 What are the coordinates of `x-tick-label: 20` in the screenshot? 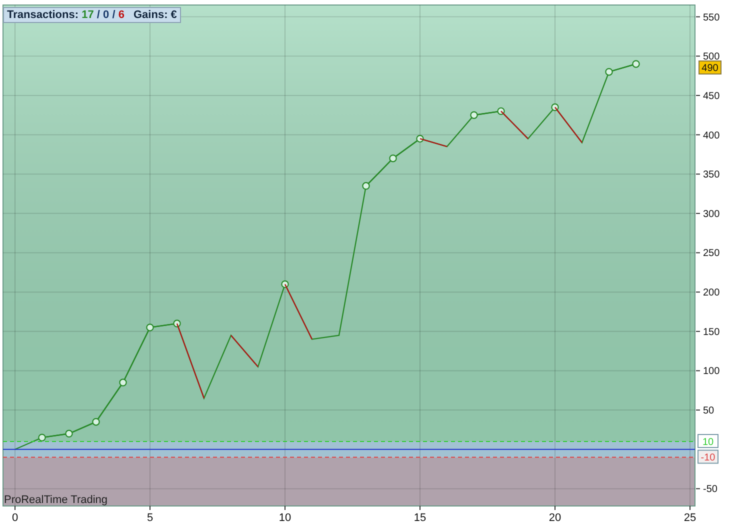 It's located at (555, 518).